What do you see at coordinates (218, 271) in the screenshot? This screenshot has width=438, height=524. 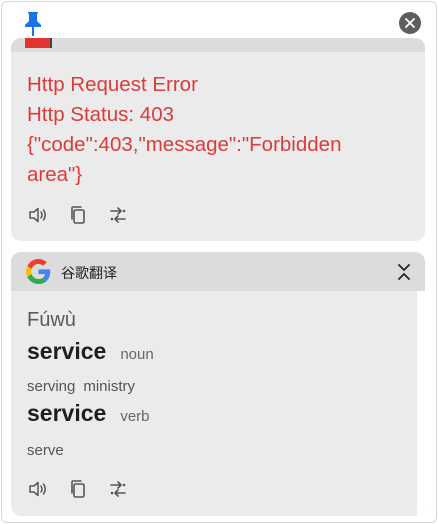 I see `service-header: 谷歌翻译` at bounding box center [218, 271].